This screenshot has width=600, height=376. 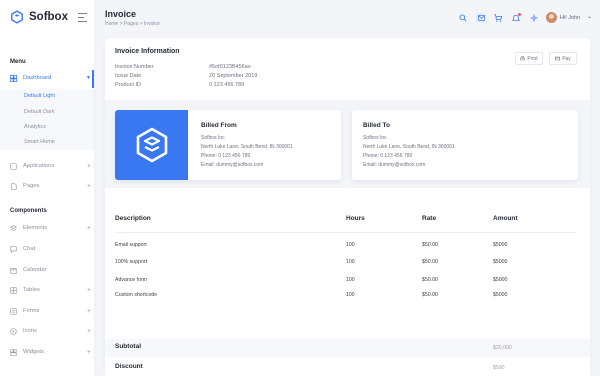 I want to click on search-icon, so click(x=463, y=18).